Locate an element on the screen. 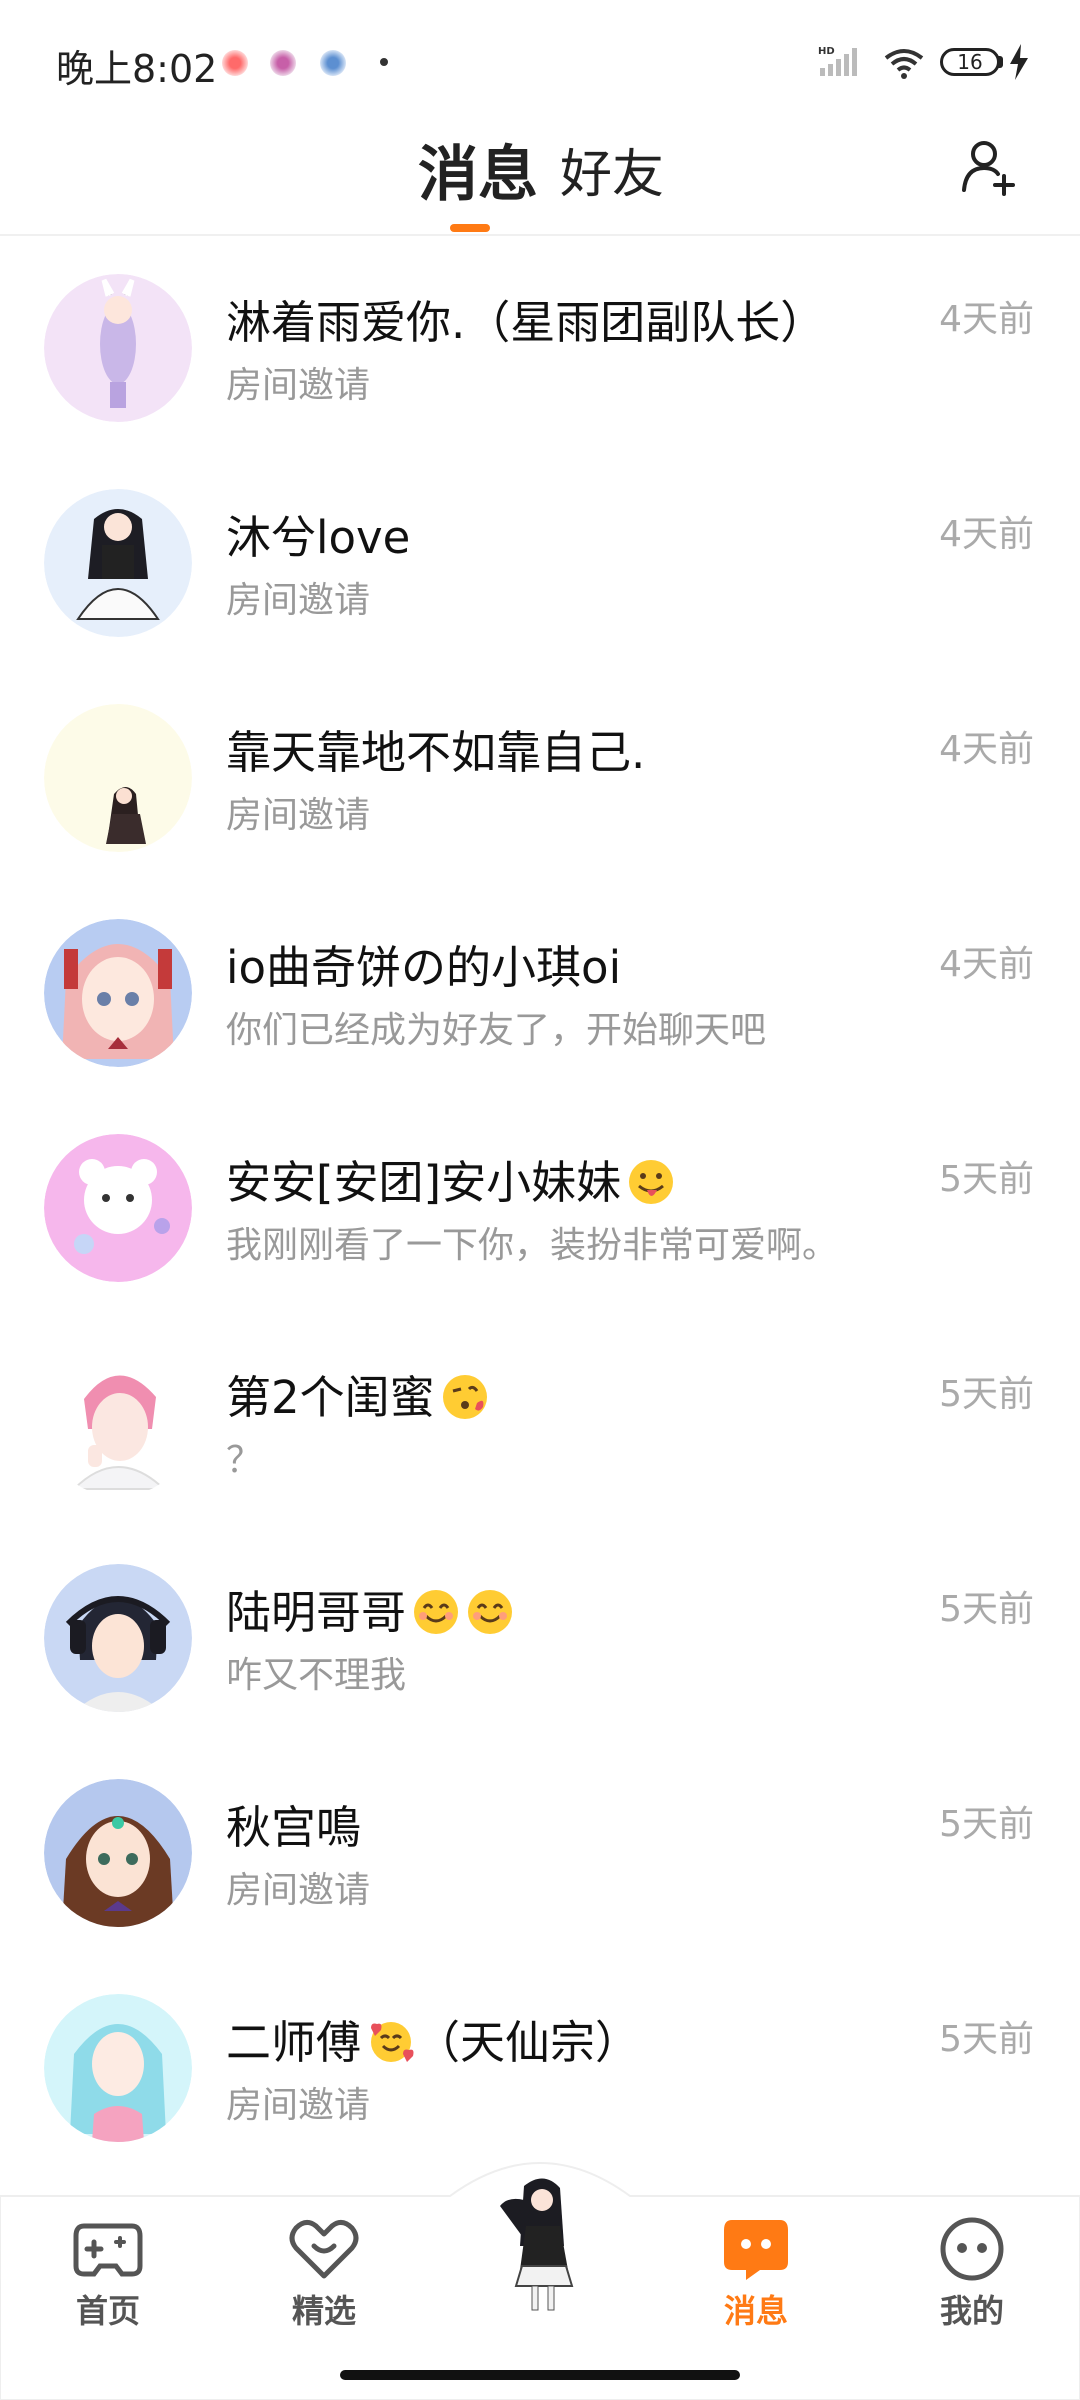  nav-home: 首页 is located at coordinates (108, 2274).